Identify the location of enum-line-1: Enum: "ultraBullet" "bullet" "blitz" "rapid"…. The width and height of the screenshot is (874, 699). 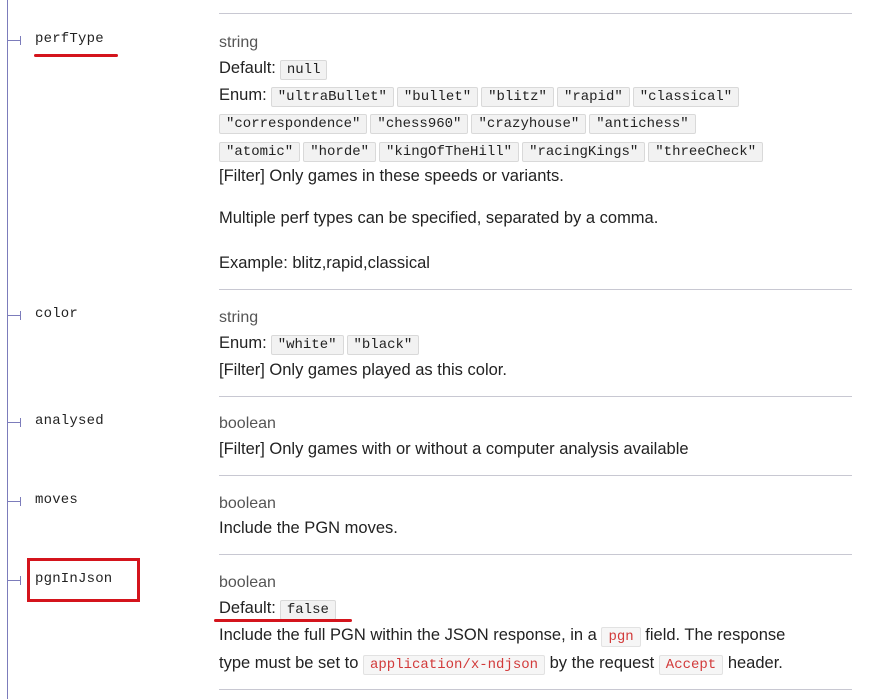
(480, 96).